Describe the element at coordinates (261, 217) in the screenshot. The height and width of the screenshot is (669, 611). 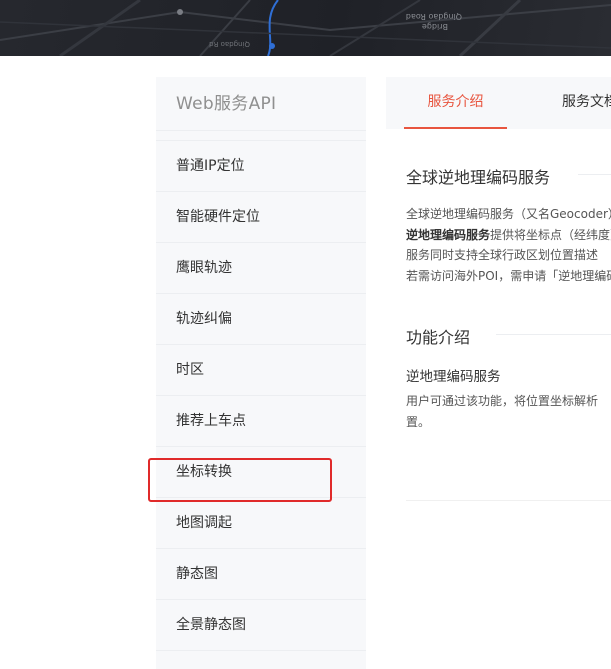
I see `sidebar-item-hardware-location: 智能硬件定位` at that location.